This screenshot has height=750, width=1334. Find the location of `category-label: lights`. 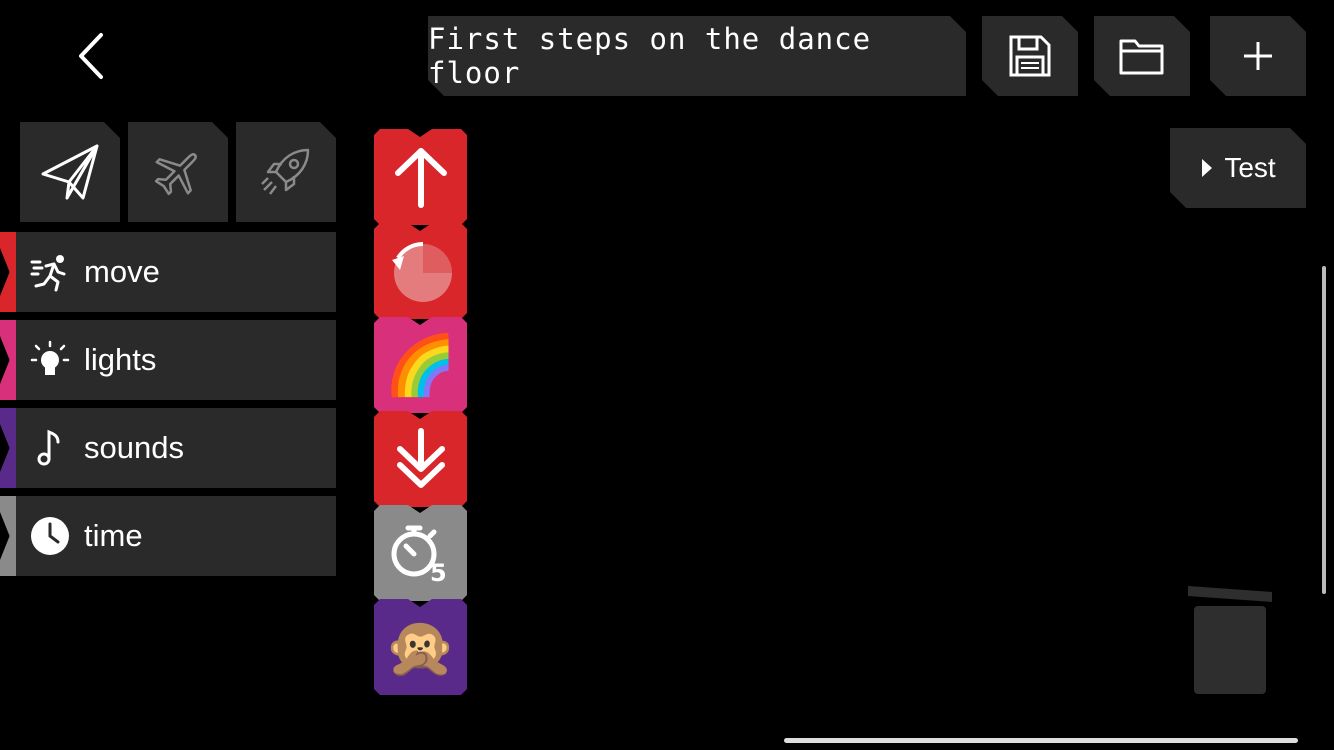

category-label: lights is located at coordinates (120, 359).